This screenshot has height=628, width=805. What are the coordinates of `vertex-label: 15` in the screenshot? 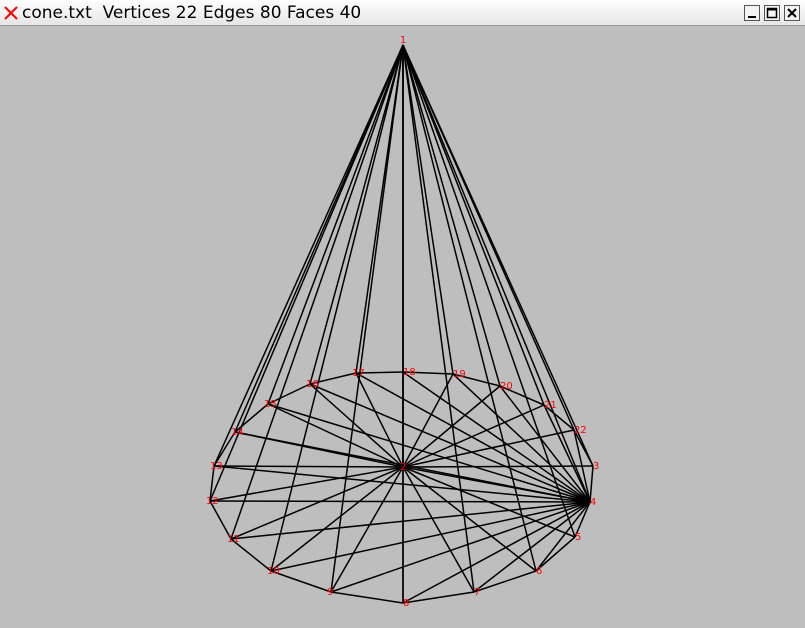 It's located at (270, 404).